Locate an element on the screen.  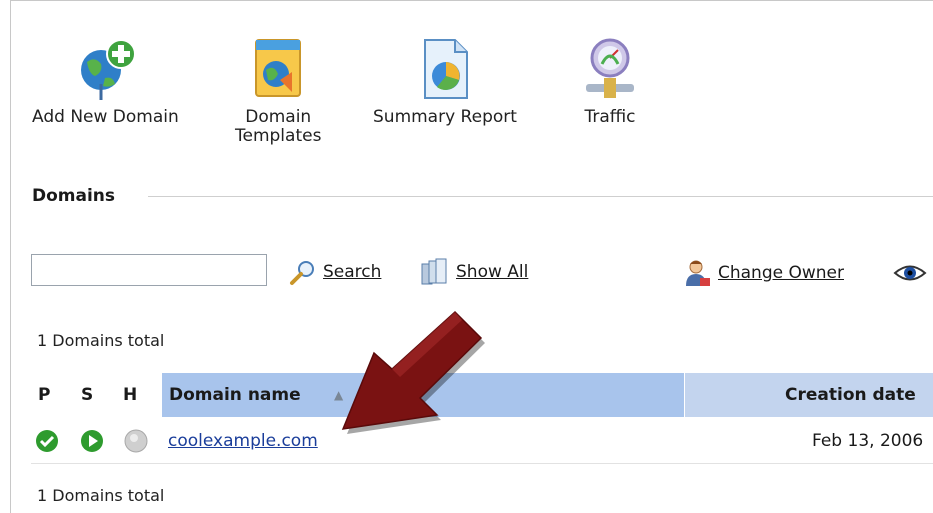
frame-top-border is located at coordinates (471, 0).